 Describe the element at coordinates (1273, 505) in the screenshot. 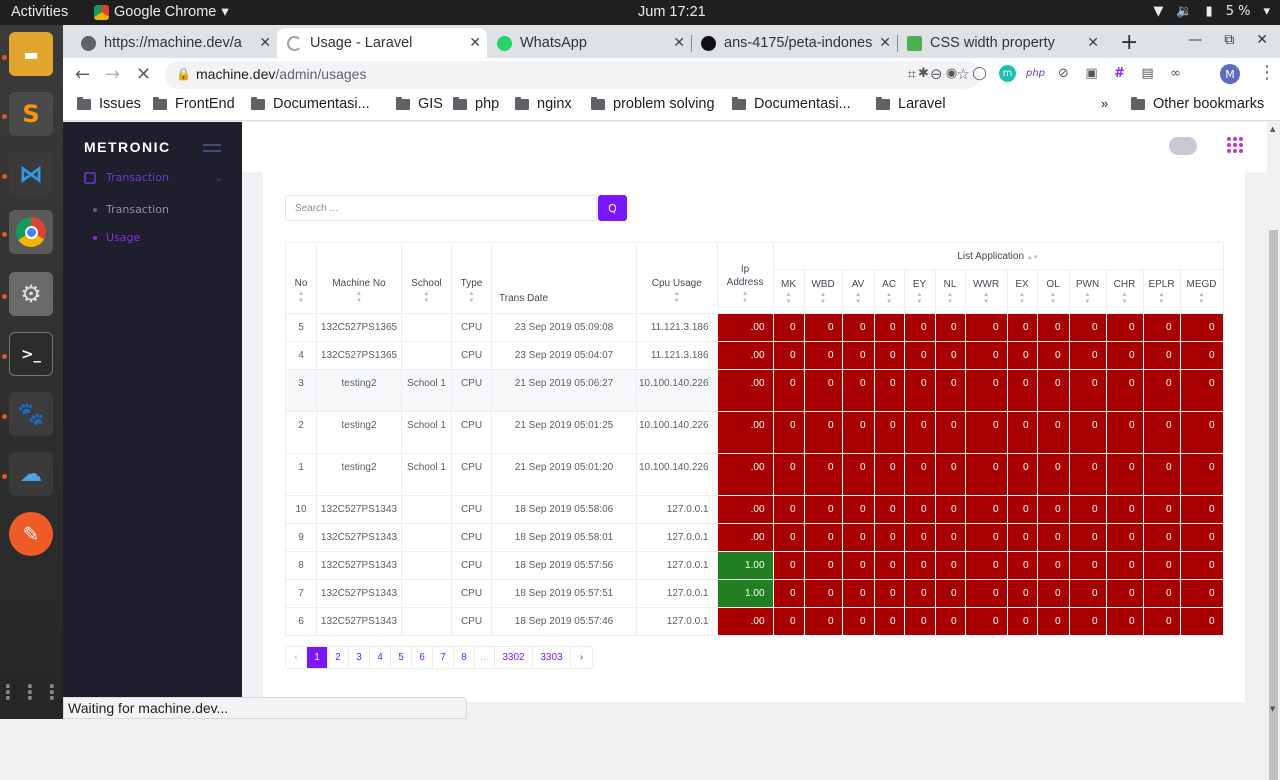

I see `scrollbar-thumb` at that location.